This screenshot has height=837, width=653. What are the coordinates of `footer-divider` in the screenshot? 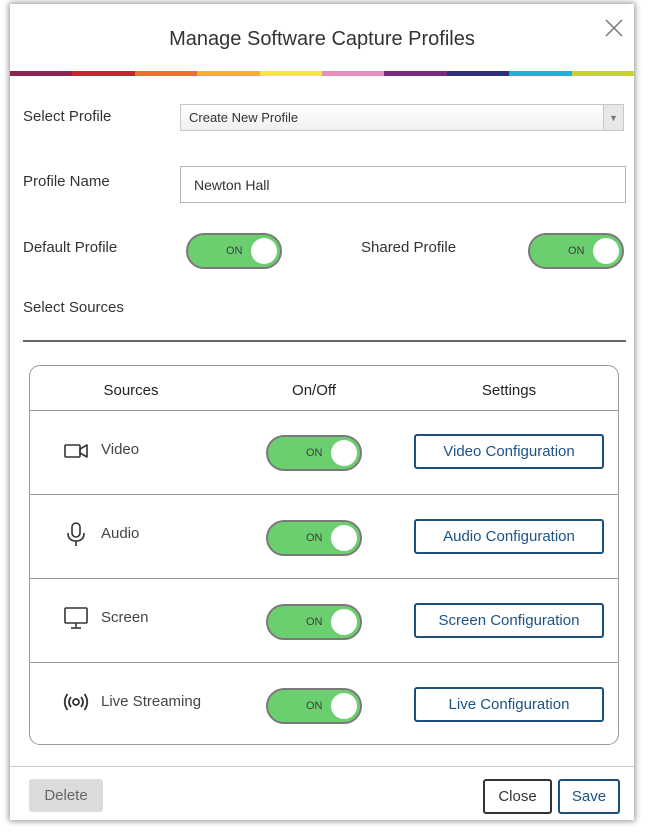 It's located at (322, 766).